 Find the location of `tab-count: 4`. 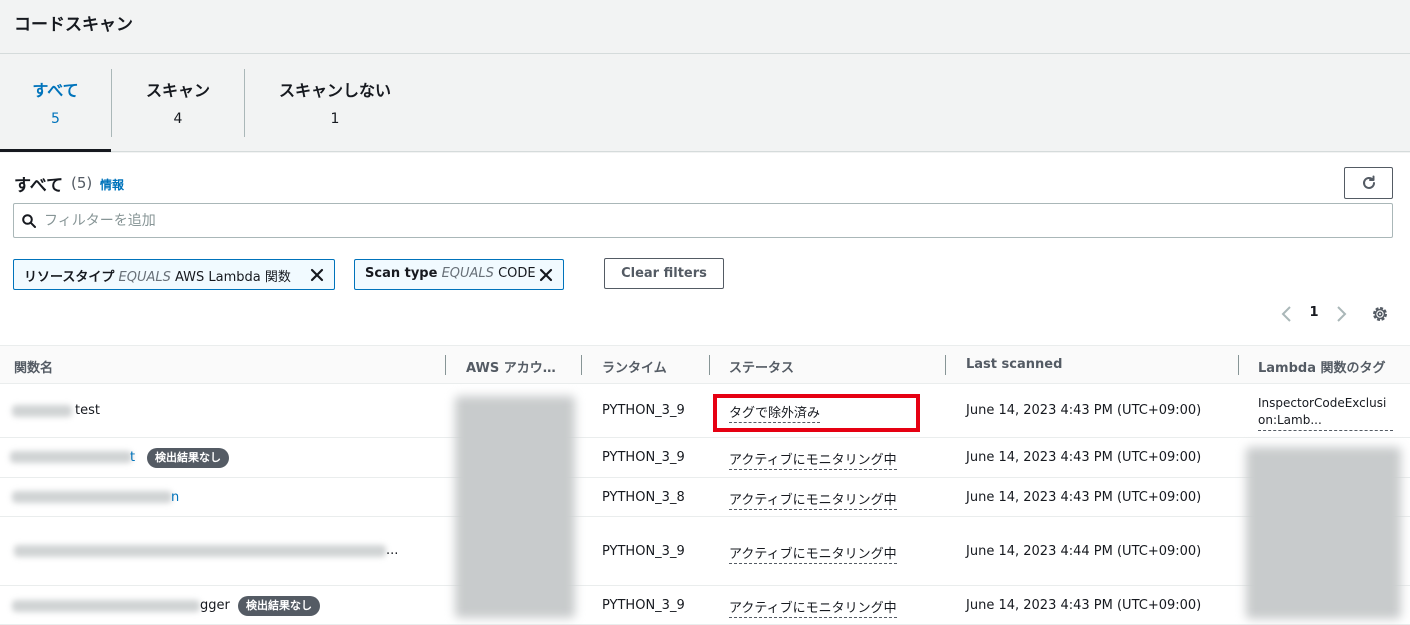

tab-count: 4 is located at coordinates (178, 119).